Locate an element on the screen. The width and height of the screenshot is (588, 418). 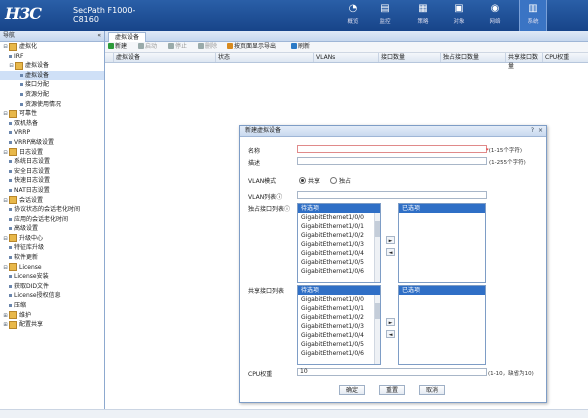
sidebar-item: License授权信息 is located at coordinates (52, 296).